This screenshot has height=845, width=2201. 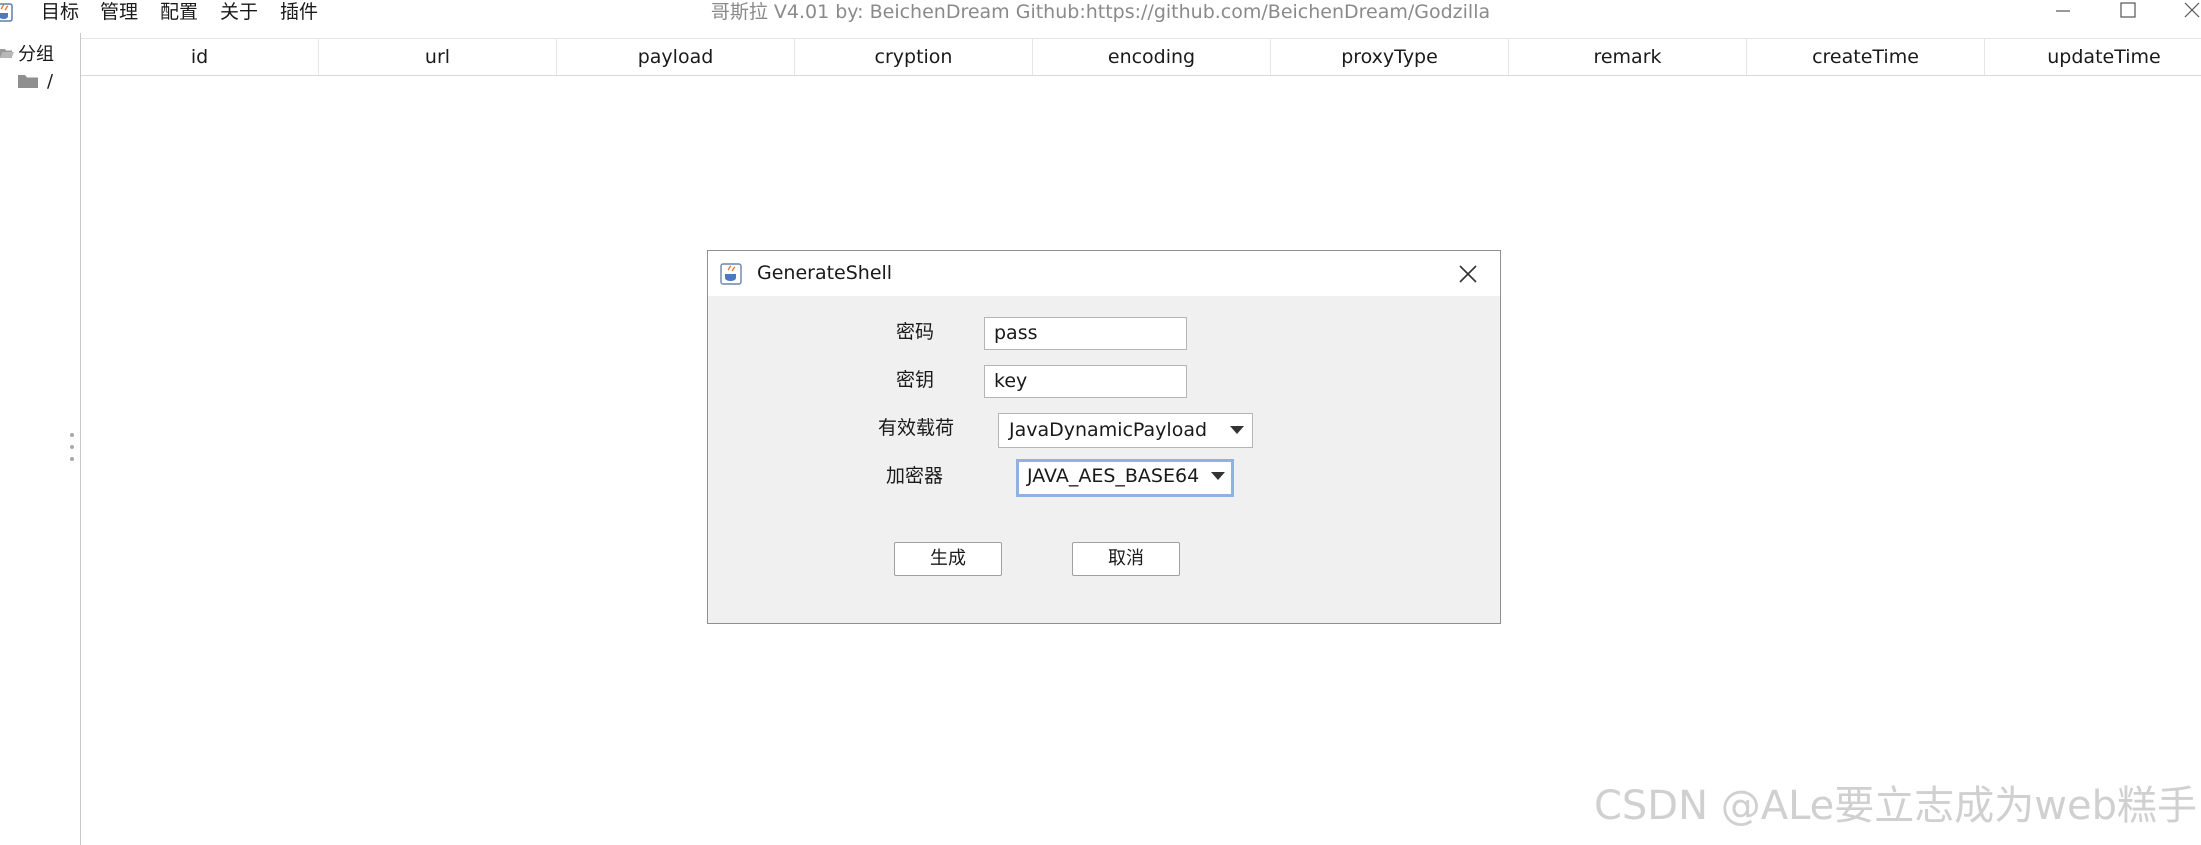 What do you see at coordinates (1152, 57) in the screenshot?
I see `column-header-encoding: encoding` at bounding box center [1152, 57].